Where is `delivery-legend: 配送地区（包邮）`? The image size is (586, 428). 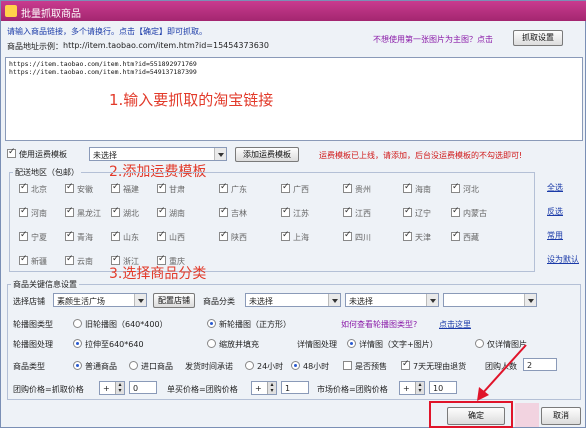
delivery-legend: 配送地区（包邮） is located at coordinates (47, 172).